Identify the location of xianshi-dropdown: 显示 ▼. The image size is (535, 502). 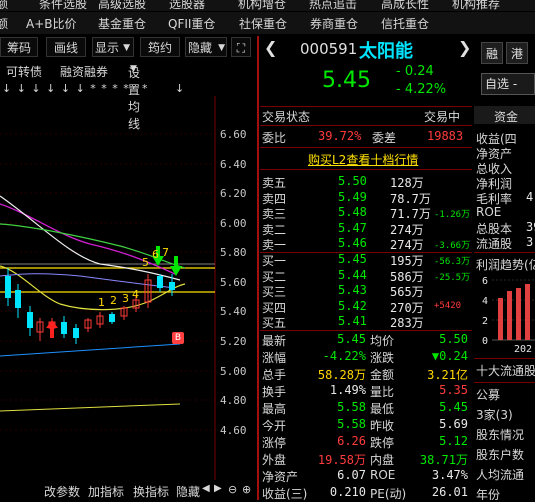
(113, 47).